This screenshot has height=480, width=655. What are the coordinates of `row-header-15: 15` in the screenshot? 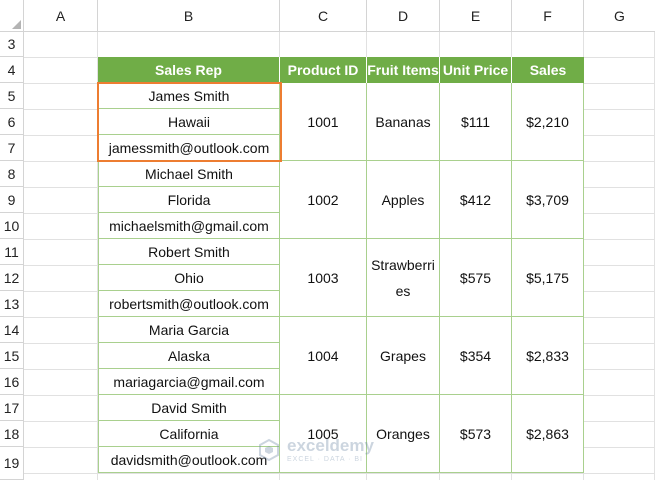 It's located at (12, 356).